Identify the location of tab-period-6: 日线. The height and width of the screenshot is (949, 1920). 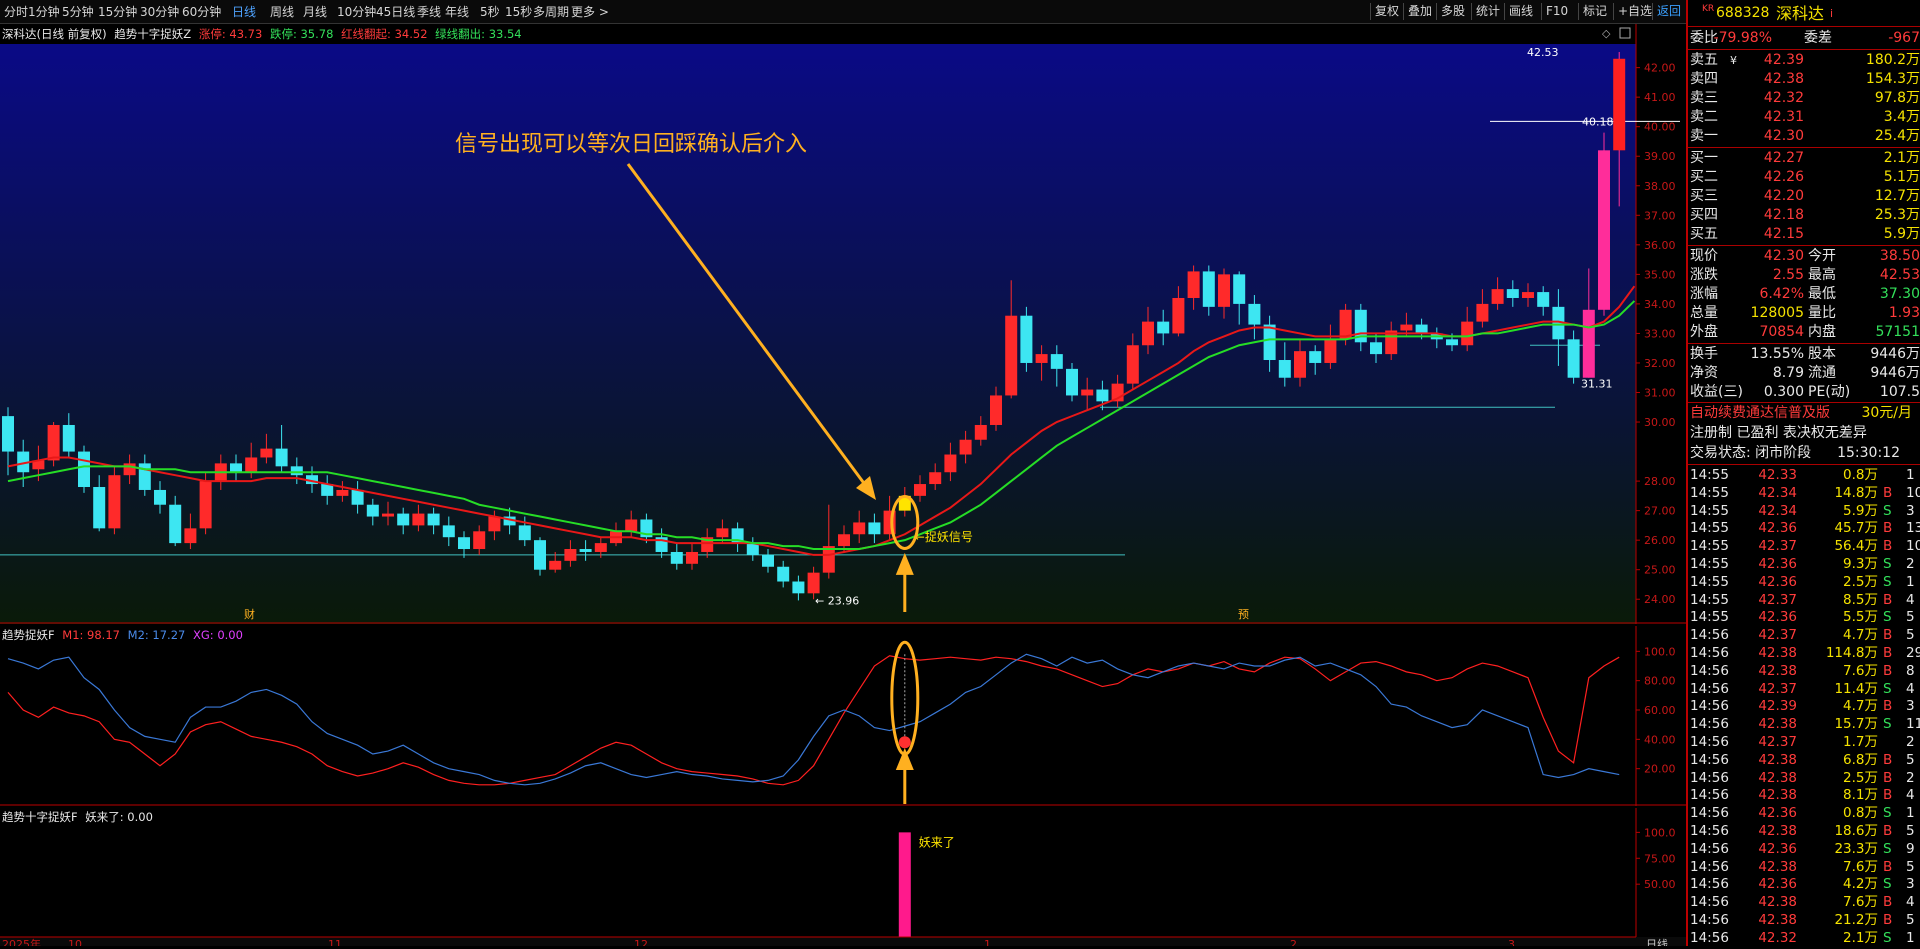
(244, 12).